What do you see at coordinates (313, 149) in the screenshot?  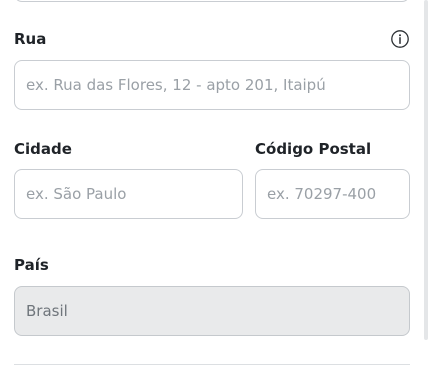 I see `postal-code-label: Código Postal` at bounding box center [313, 149].